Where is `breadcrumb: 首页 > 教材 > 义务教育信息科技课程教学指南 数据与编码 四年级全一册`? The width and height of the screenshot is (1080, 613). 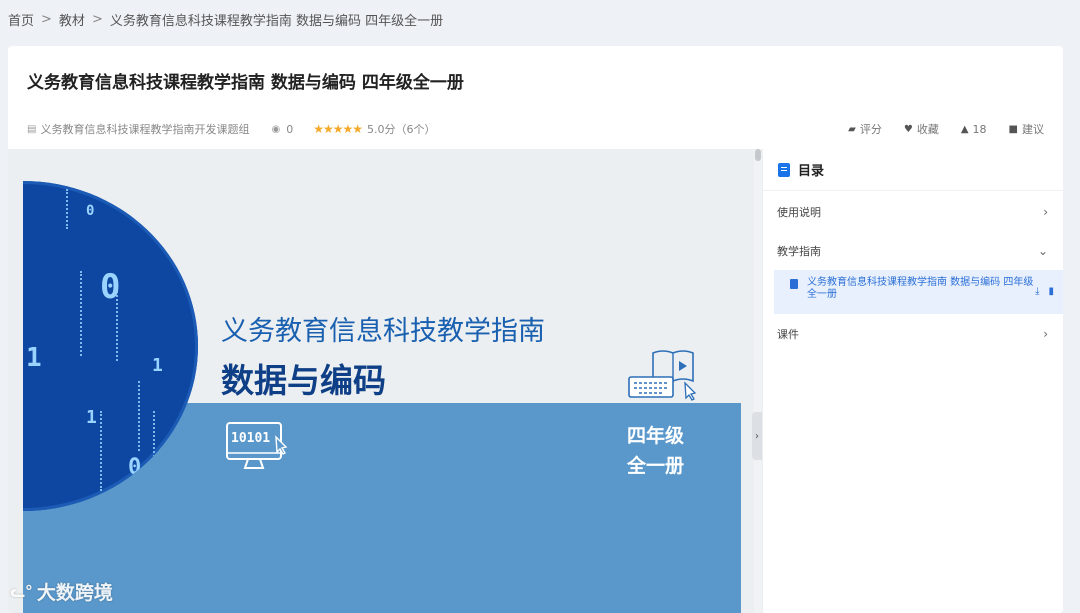
breadcrumb: 首页 > 教材 > 义务教育信息科技课程教学指南 数据与编码 四年级全一册 is located at coordinates (225, 19).